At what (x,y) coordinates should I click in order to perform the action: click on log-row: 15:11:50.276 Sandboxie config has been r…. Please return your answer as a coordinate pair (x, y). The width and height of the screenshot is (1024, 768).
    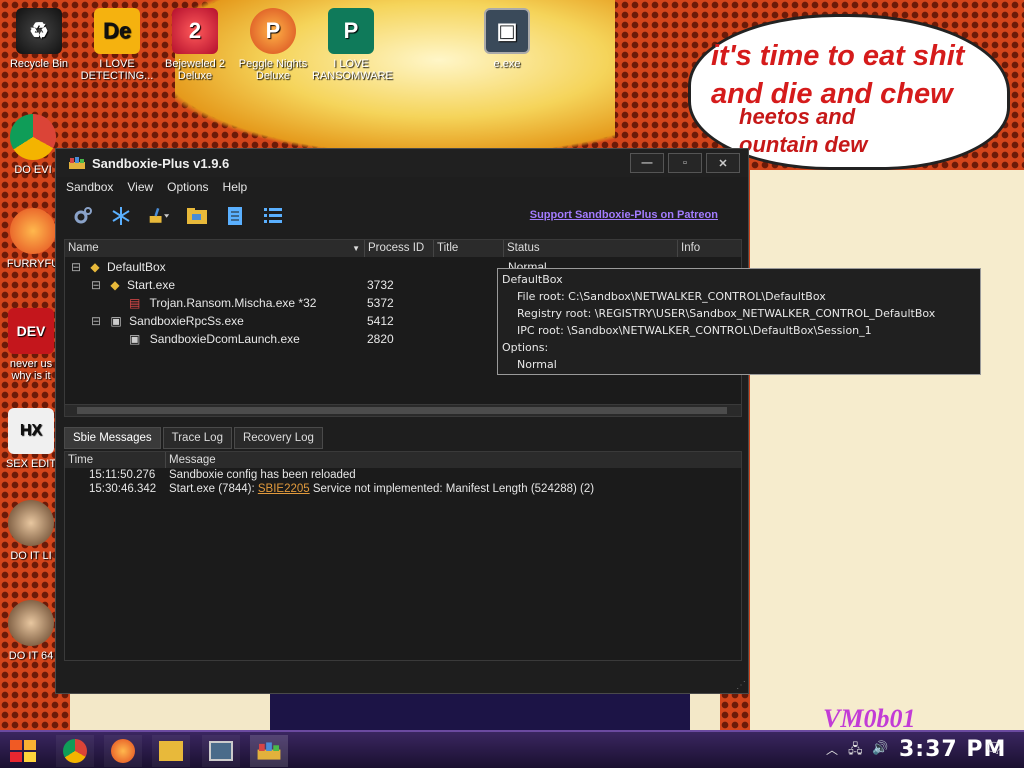
    Looking at the image, I should click on (403, 475).